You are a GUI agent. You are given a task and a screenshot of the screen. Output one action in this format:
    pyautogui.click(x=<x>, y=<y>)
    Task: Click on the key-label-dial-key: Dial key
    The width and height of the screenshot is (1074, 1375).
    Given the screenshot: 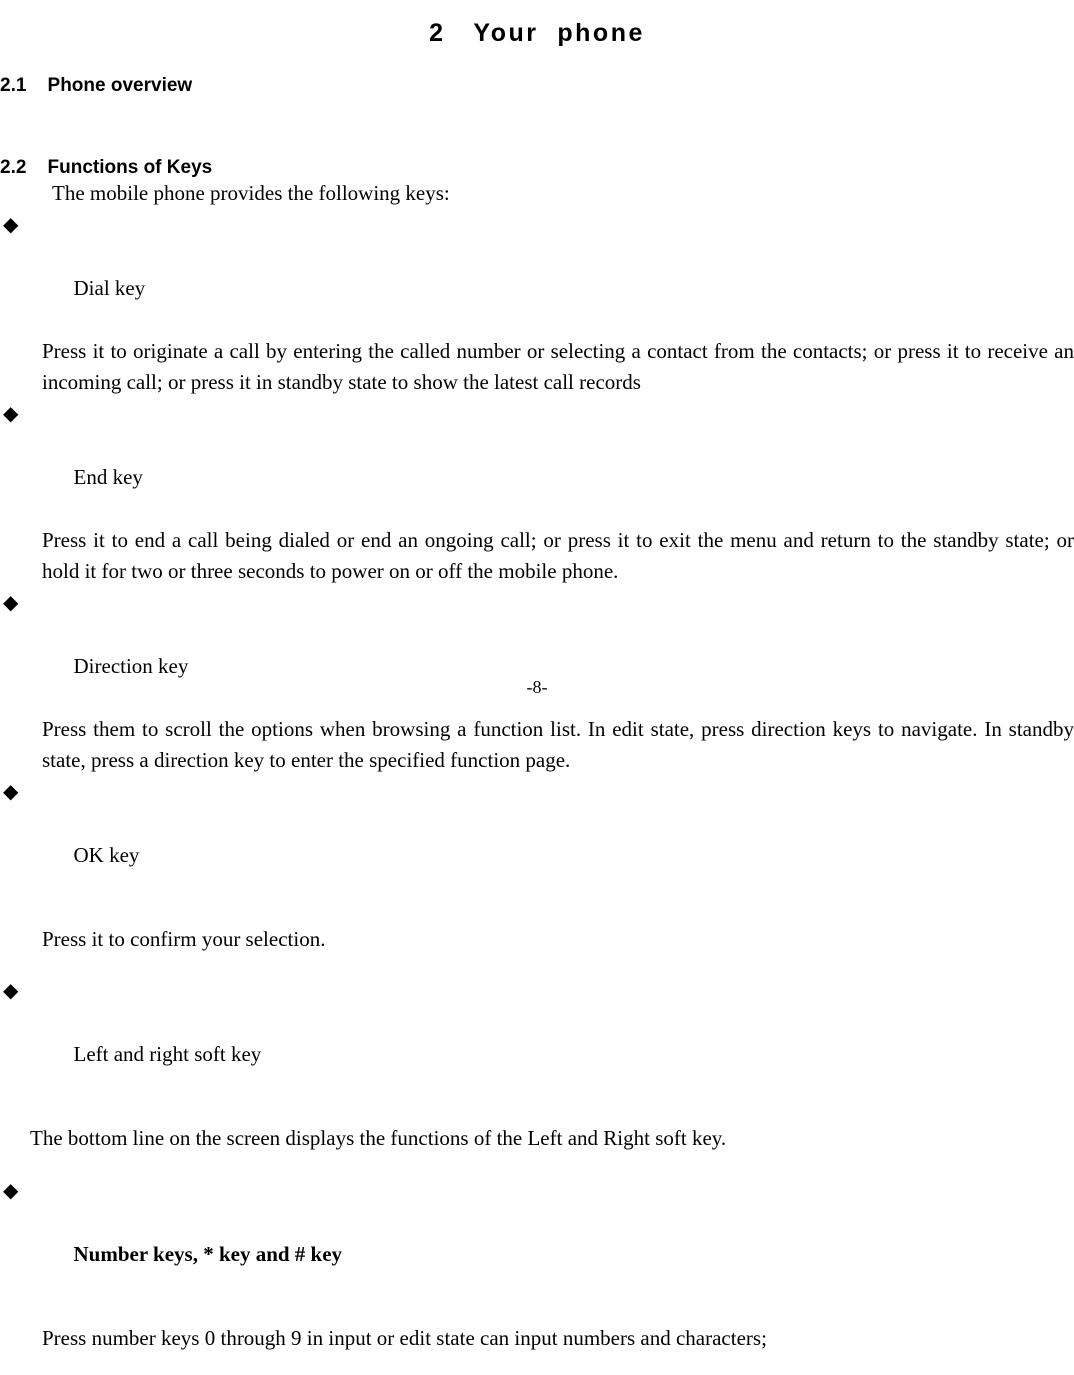 What is the action you would take?
    pyautogui.click(x=109, y=287)
    